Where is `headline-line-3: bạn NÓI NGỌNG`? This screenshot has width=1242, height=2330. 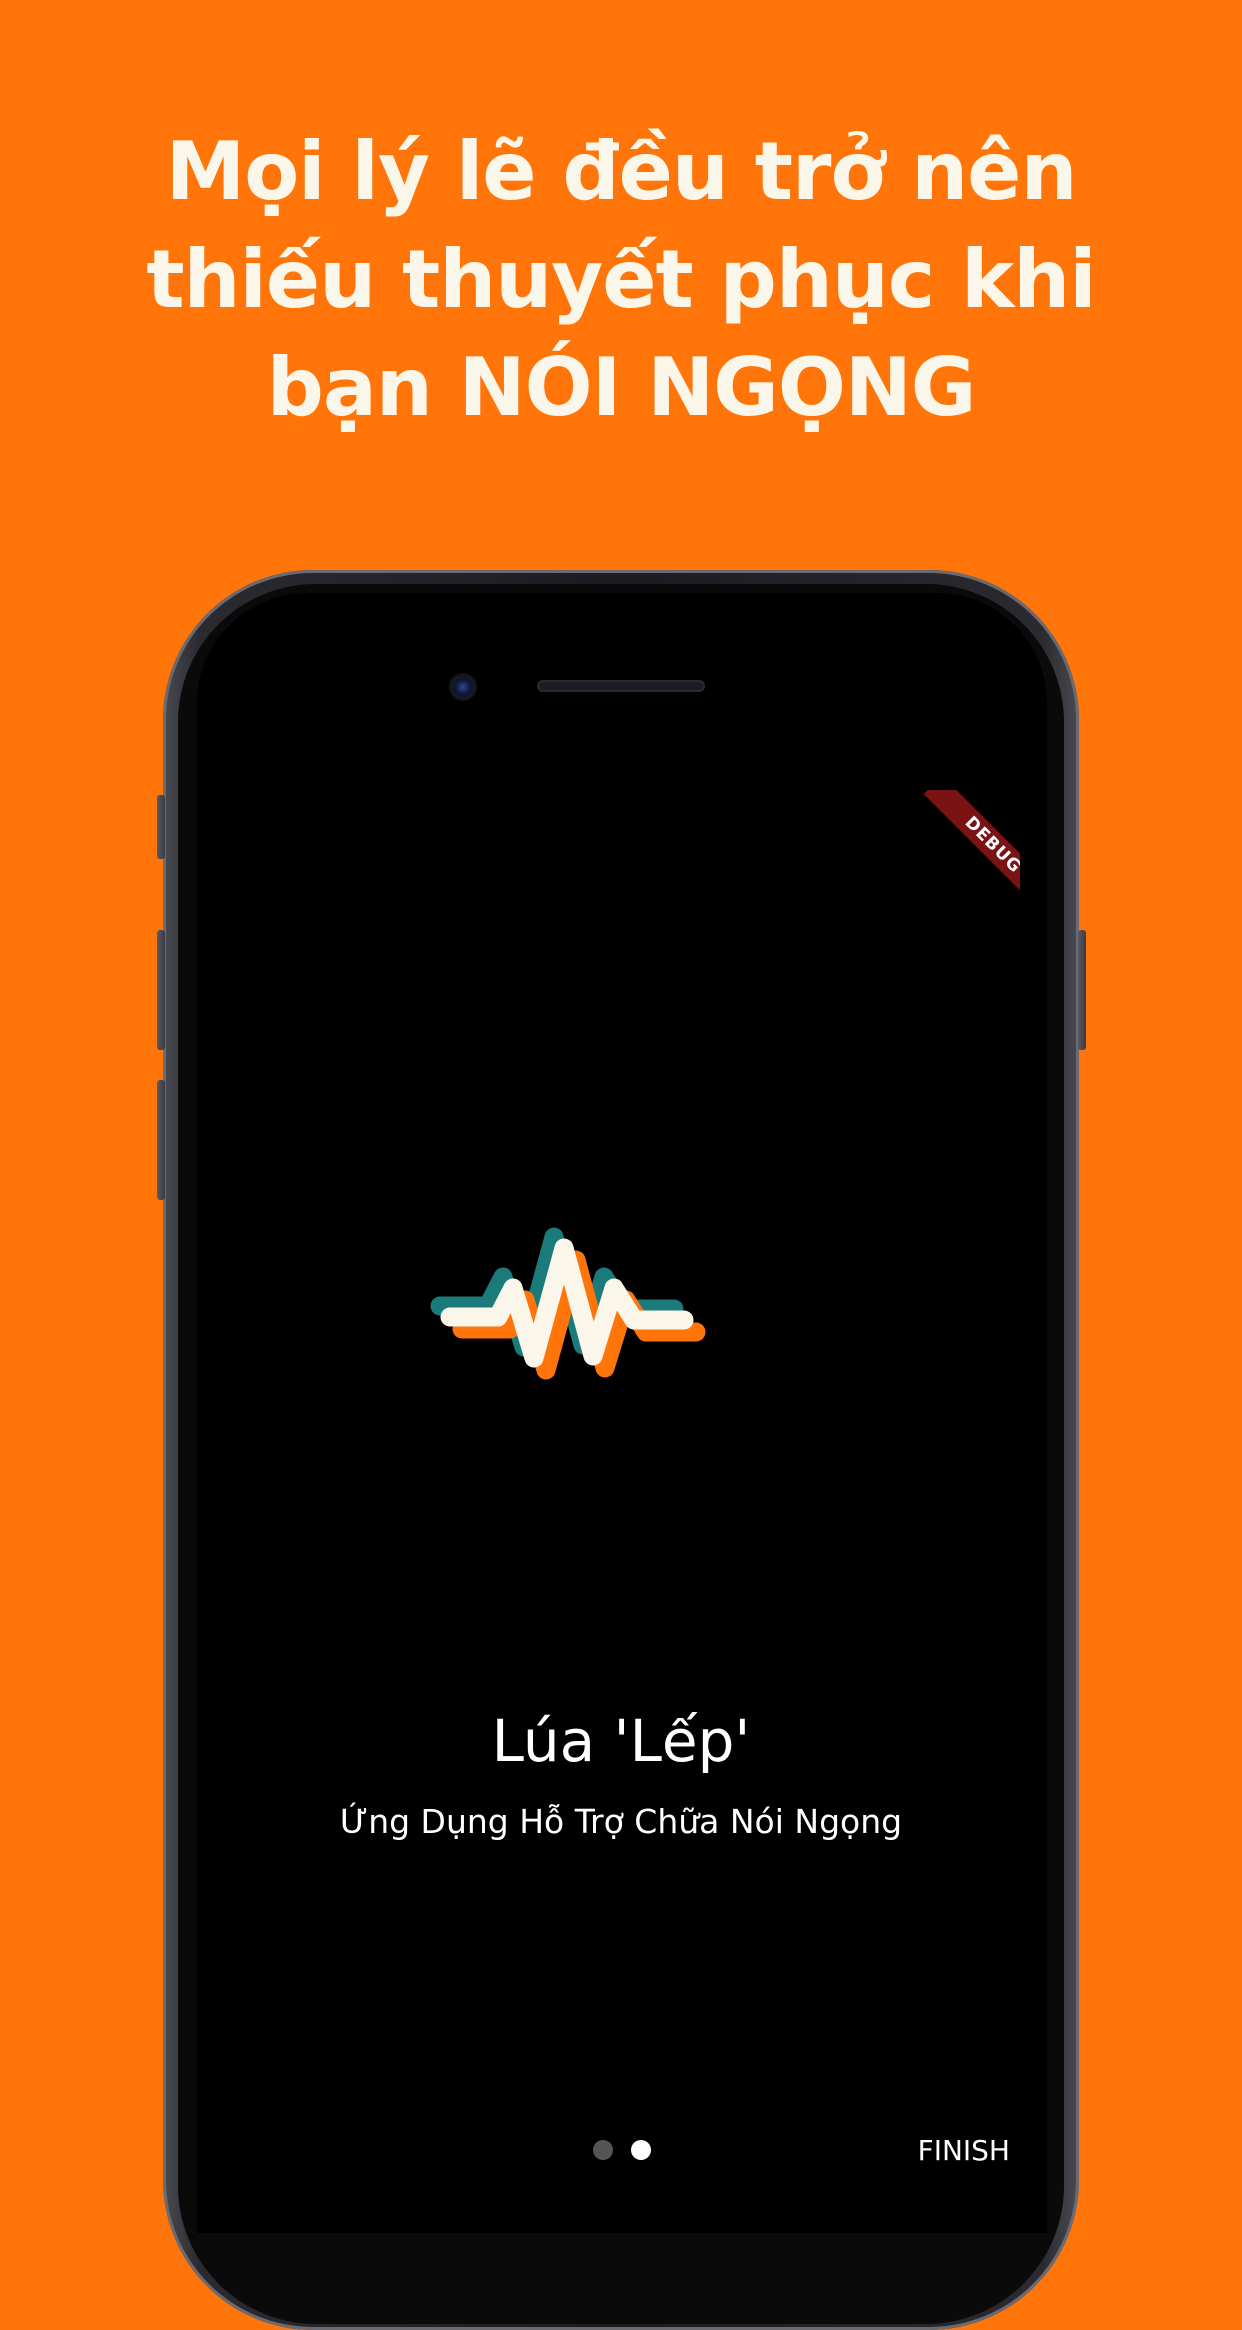
headline-line-3: bạn NÓI NGỌNG is located at coordinates (621, 387).